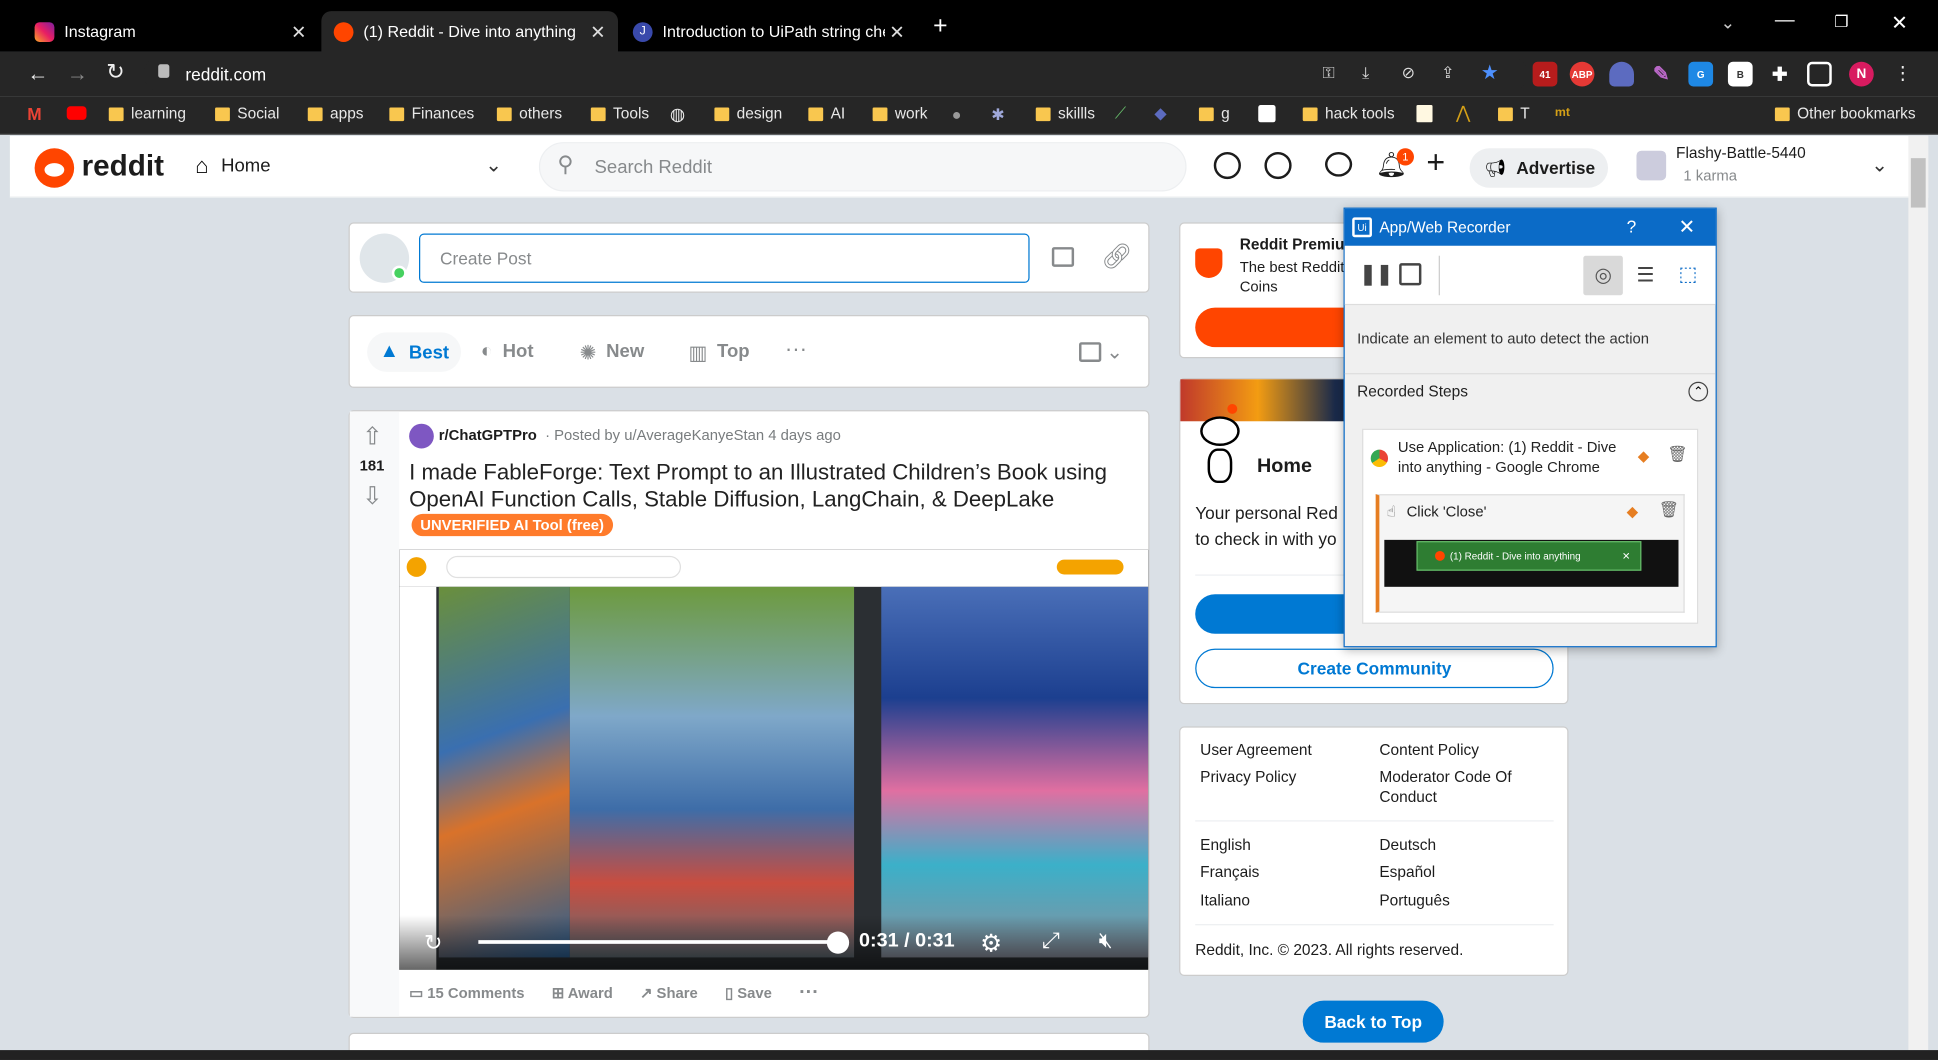 The image size is (1938, 1060). Describe the element at coordinates (1779, 74) in the screenshot. I see `puzzle-icon: ✚` at that location.